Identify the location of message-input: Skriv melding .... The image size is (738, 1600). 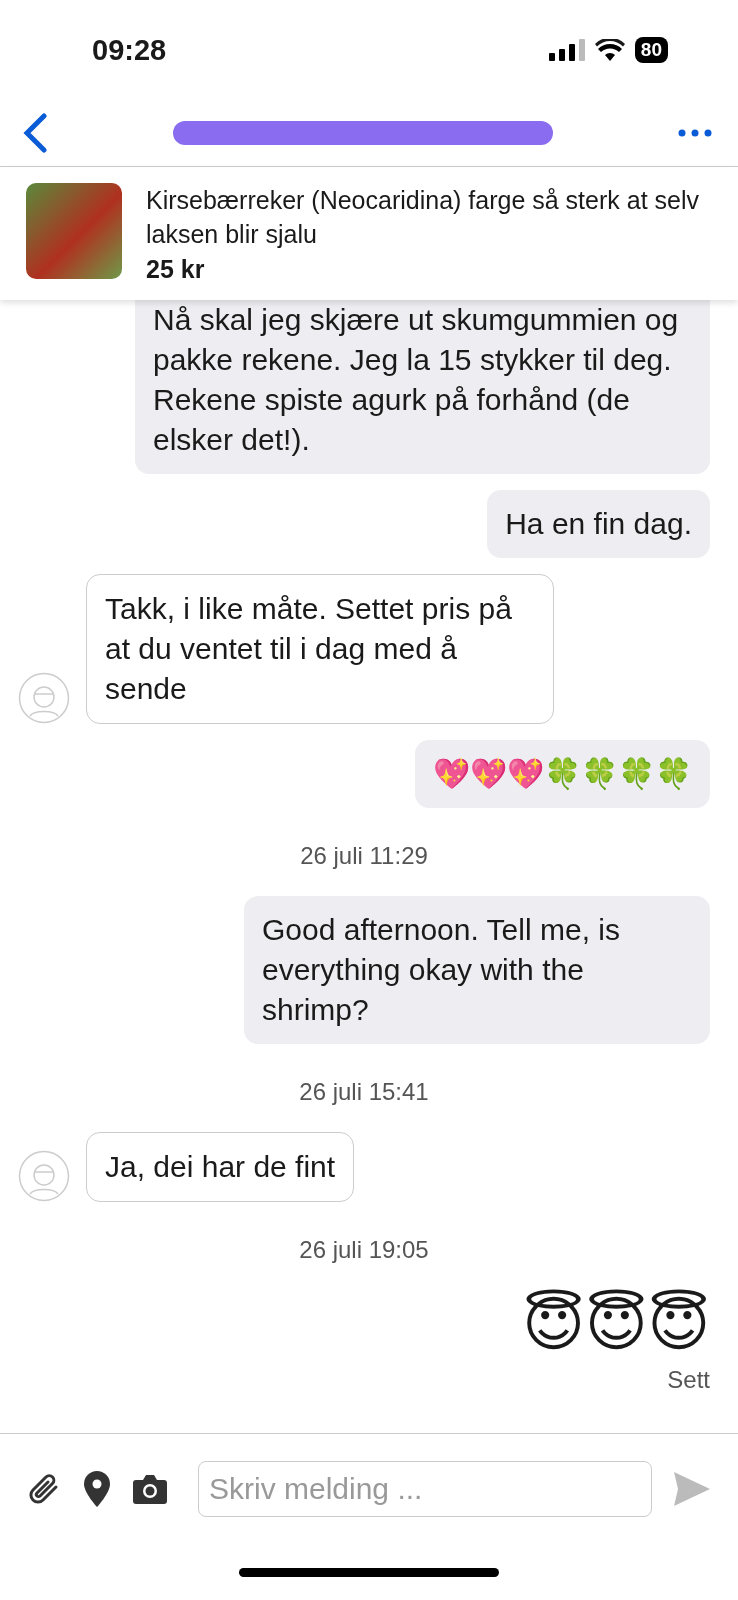
(425, 1489).